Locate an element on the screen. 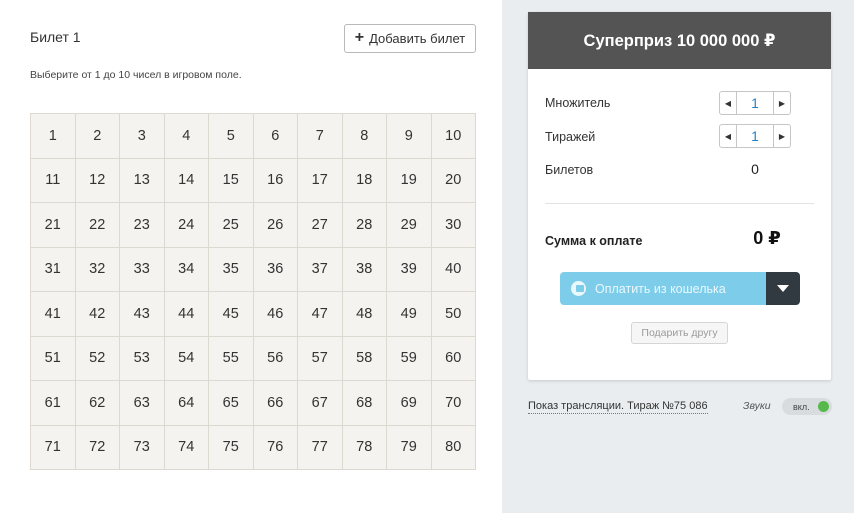 This screenshot has height=513, width=854. add-ticket-button: + Добавить билет is located at coordinates (410, 38).